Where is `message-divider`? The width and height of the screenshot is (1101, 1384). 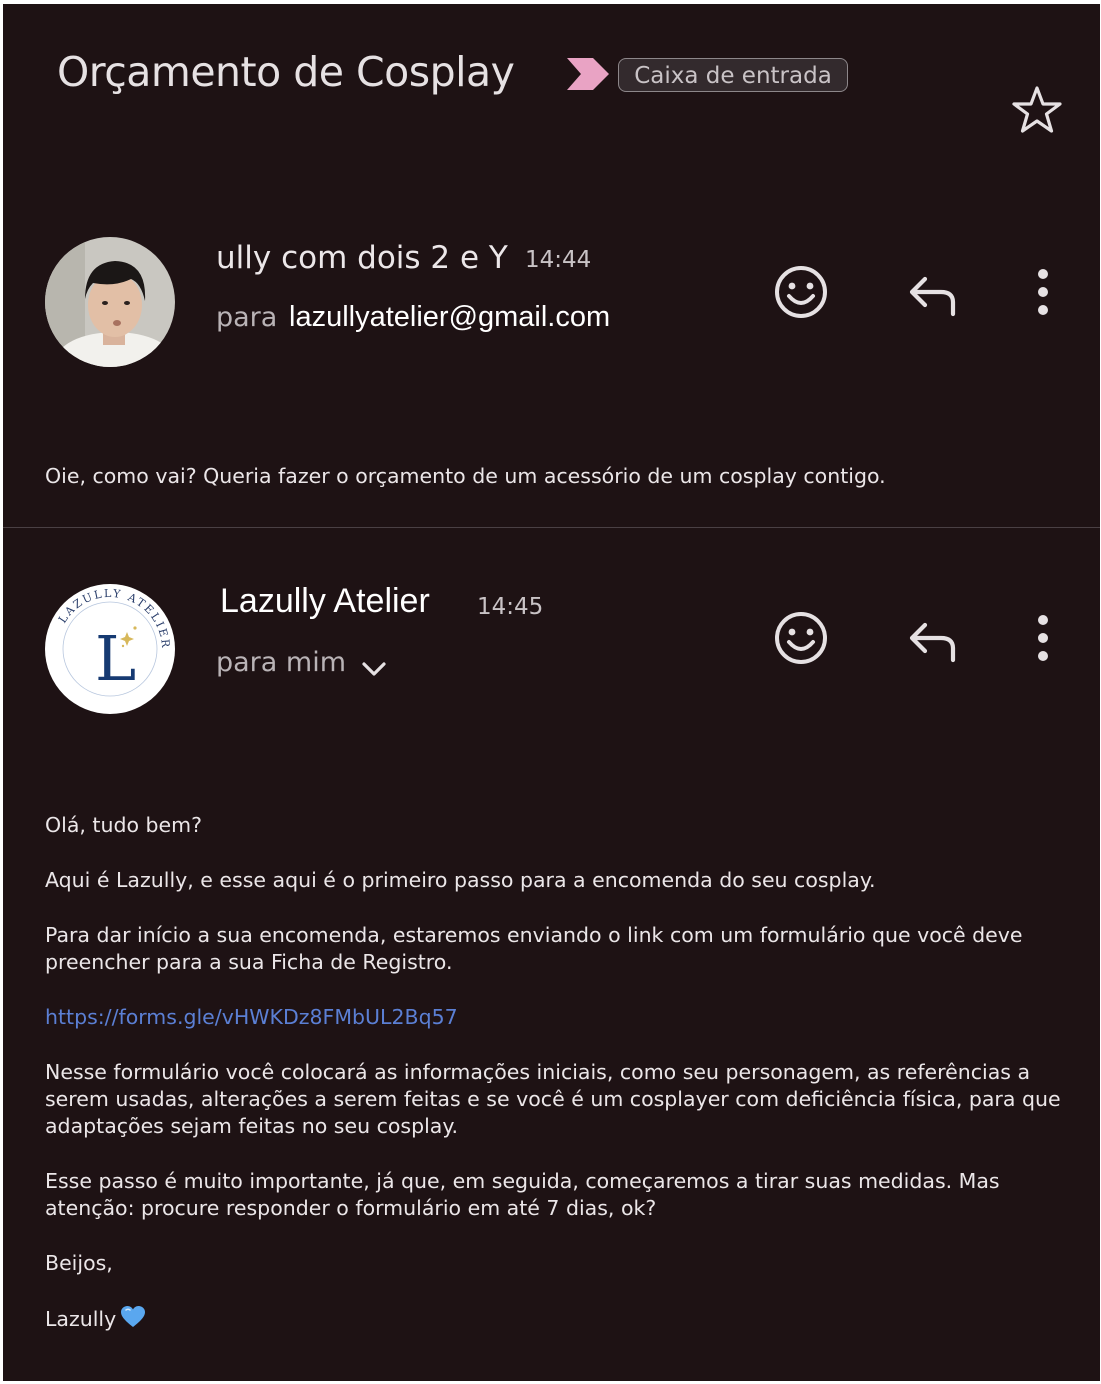
message-divider is located at coordinates (551, 527).